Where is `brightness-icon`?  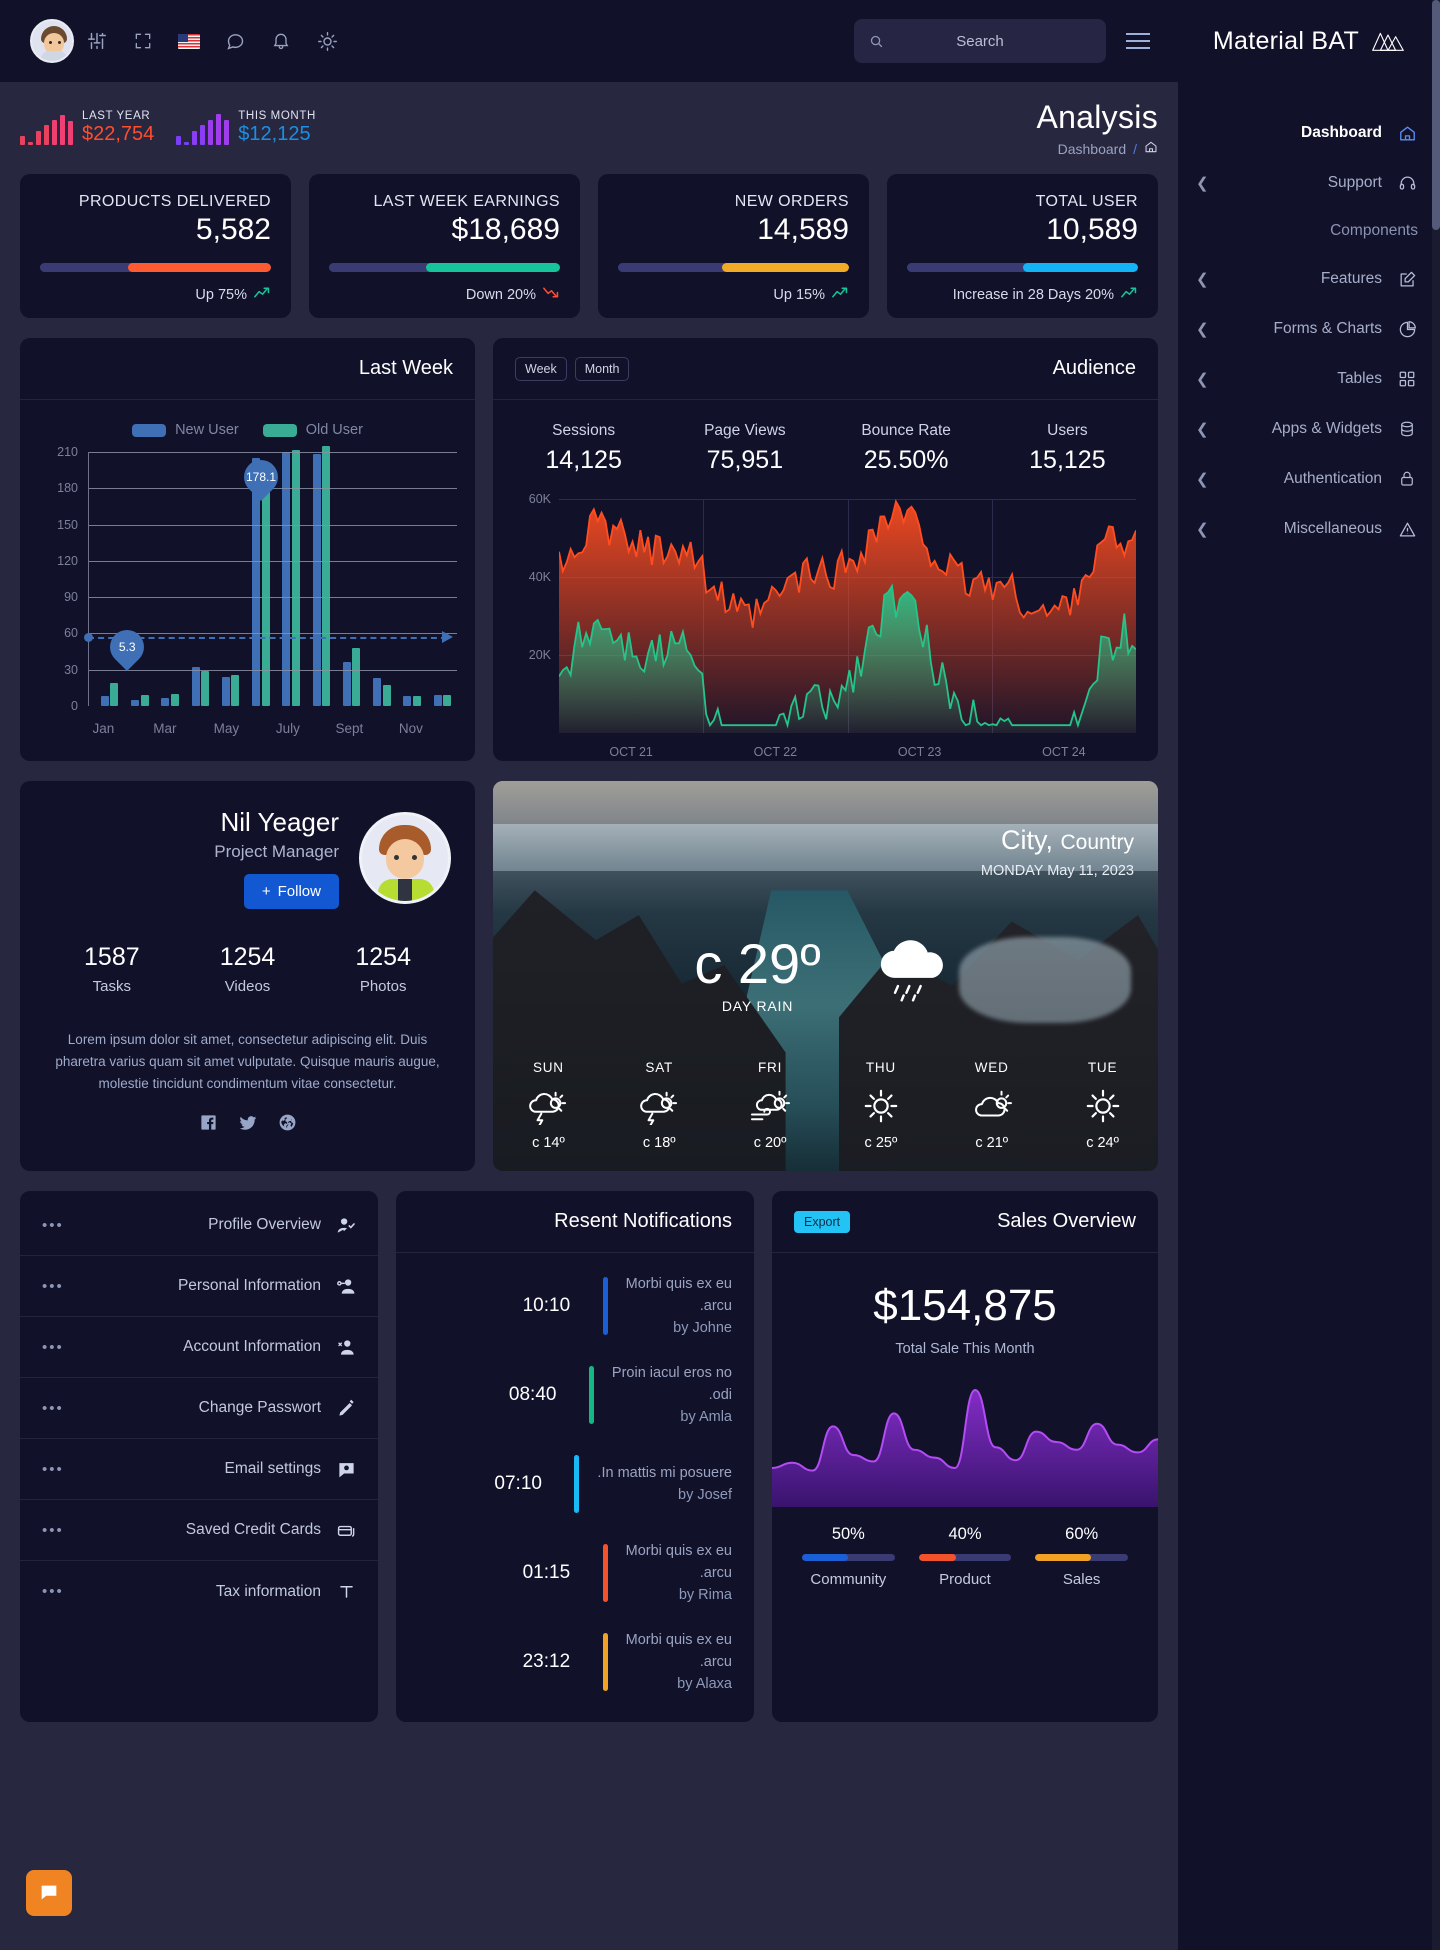
brightness-icon is located at coordinates (327, 41).